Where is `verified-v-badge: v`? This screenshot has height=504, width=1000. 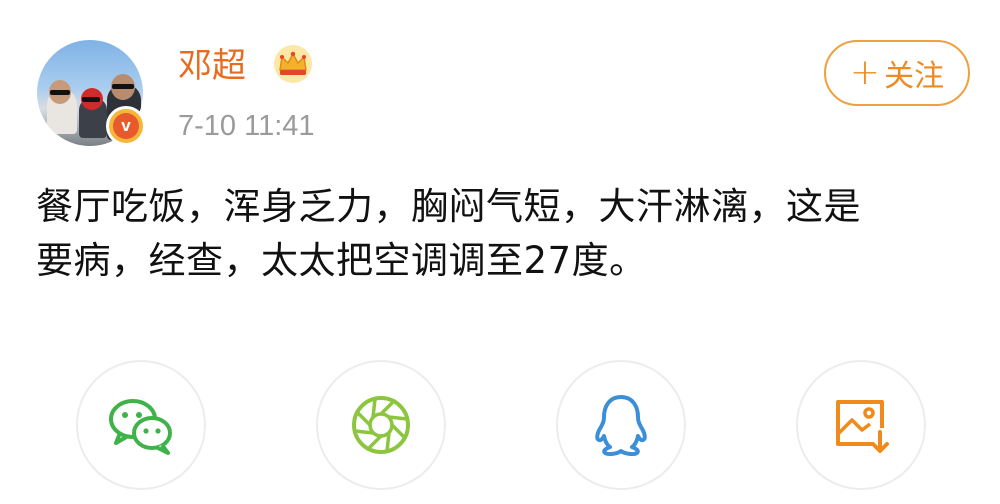 verified-v-badge: v is located at coordinates (126, 126).